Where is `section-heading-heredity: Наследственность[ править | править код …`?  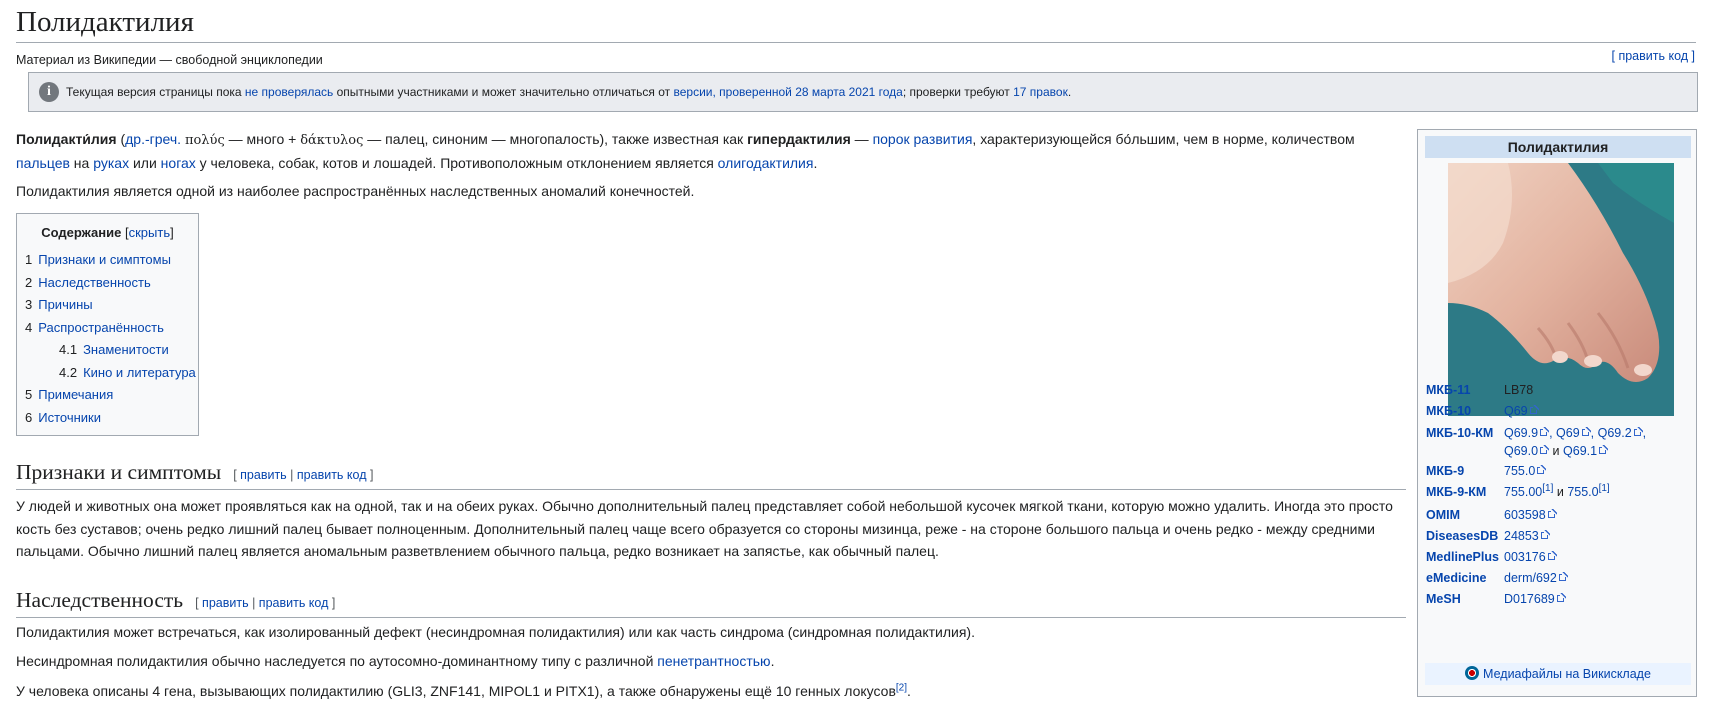
section-heading-heredity: Наследственность[ править | править код … is located at coordinates (711, 602).